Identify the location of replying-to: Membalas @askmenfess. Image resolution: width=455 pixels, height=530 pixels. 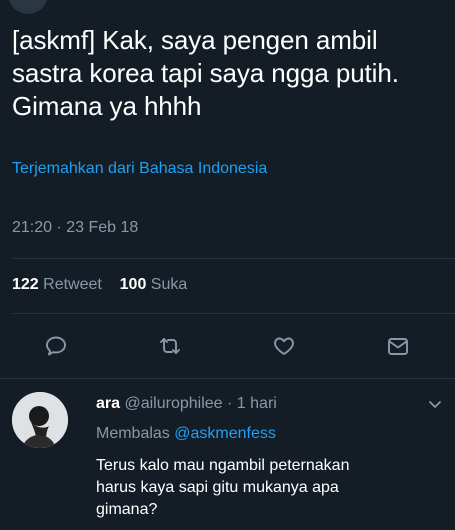
(186, 434).